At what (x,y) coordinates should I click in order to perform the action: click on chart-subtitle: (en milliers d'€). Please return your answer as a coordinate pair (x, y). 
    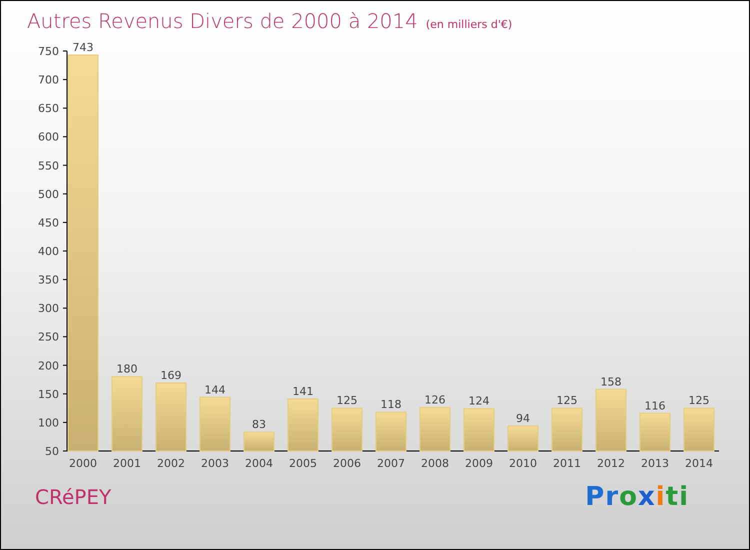
    Looking at the image, I should click on (469, 24).